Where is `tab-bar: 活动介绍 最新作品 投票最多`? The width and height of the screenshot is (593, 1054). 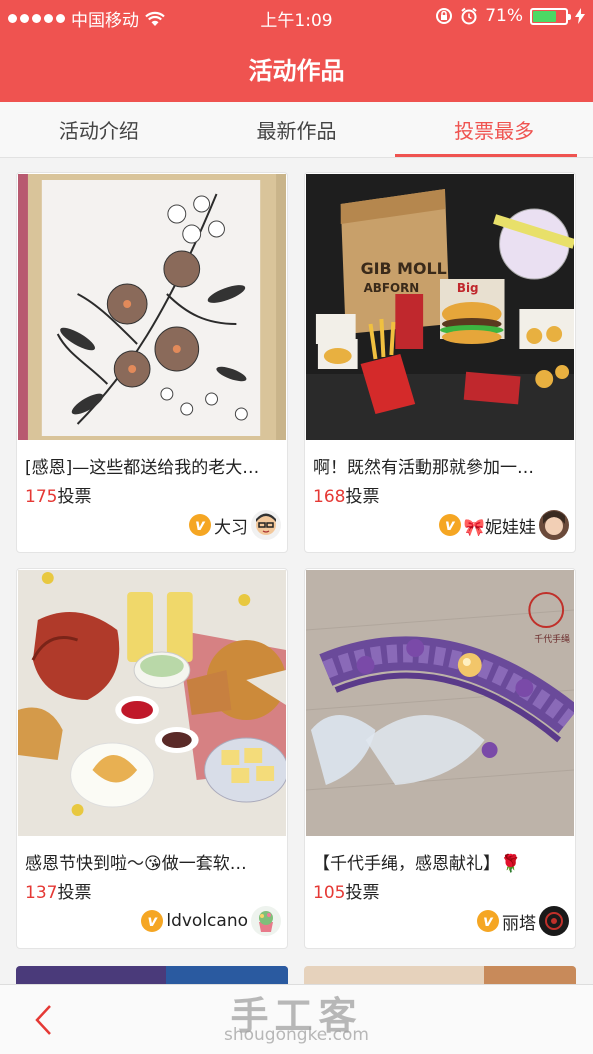 tab-bar: 活动介绍 最新作品 投票最多 is located at coordinates (296, 130).